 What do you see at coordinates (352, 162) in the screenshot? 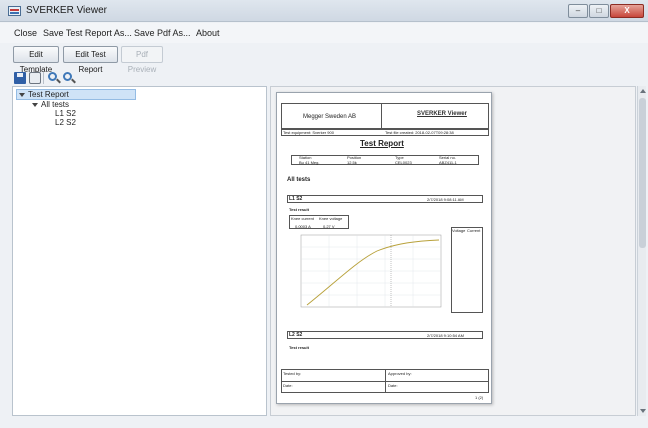
I see `info-value: 12.5k` at bounding box center [352, 162].